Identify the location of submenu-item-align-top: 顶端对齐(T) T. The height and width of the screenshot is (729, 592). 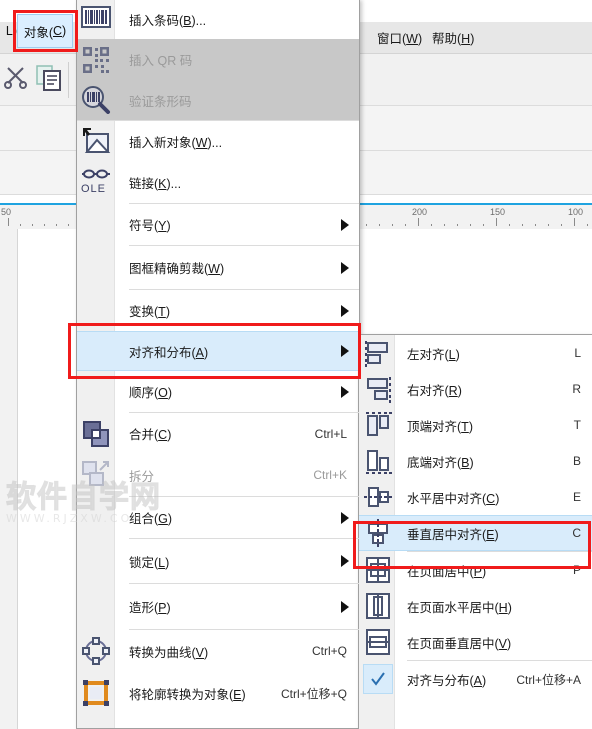
(475, 425).